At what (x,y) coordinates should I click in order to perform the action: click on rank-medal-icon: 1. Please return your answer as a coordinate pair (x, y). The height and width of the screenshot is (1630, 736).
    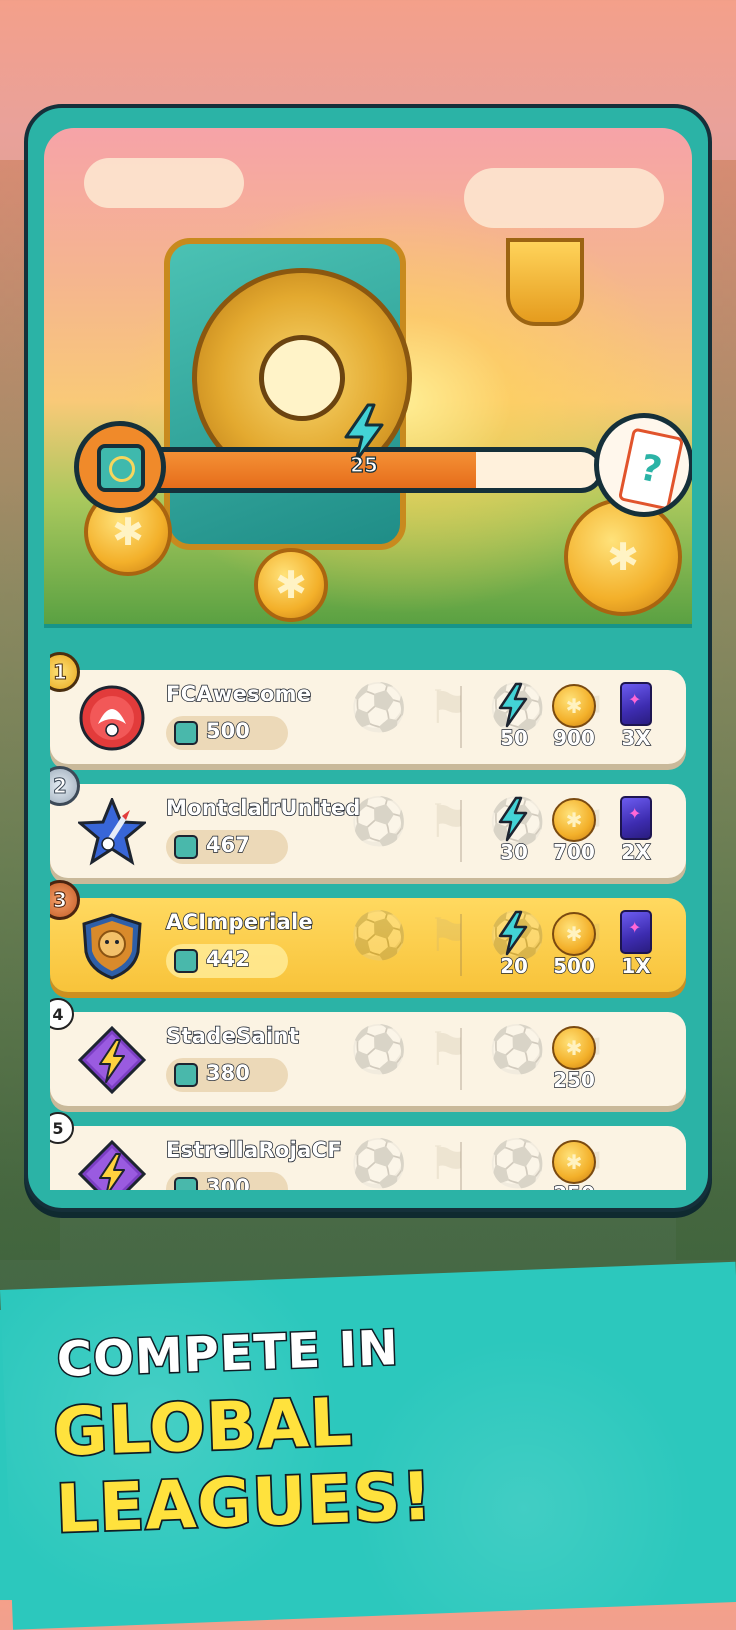
    Looking at the image, I should click on (65, 672).